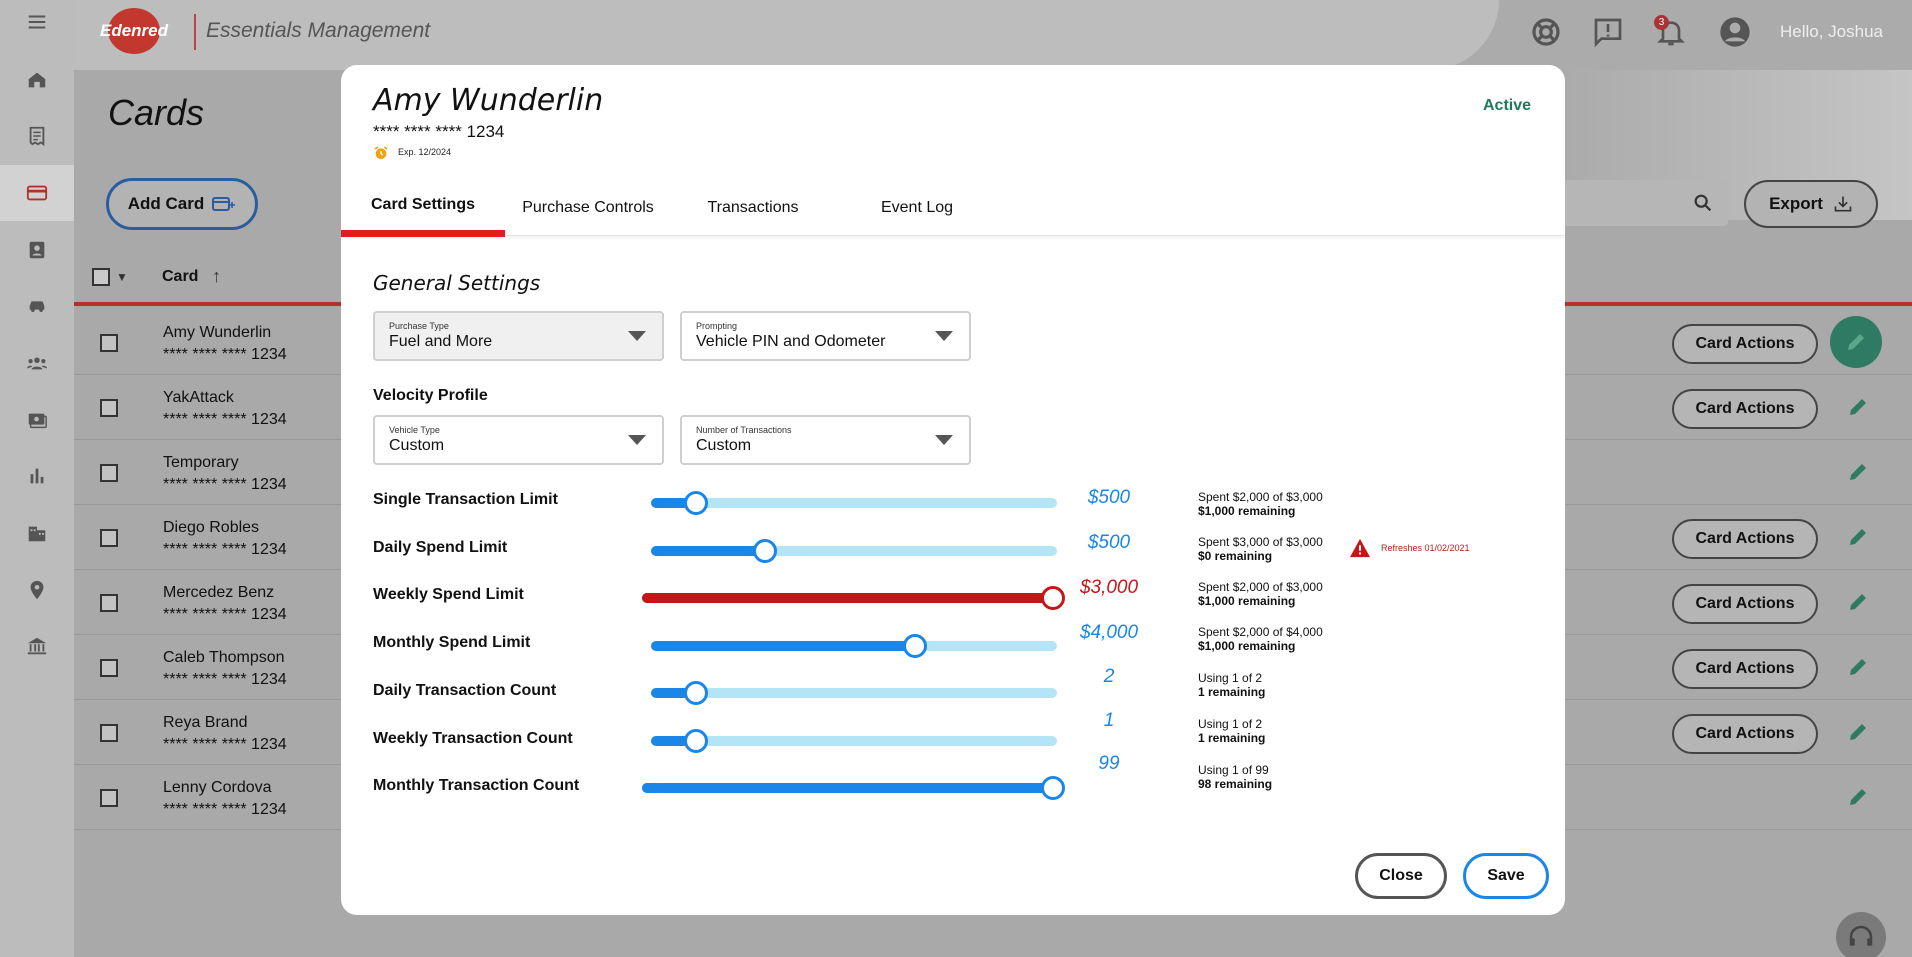  What do you see at coordinates (854, 741) in the screenshot?
I see `weekly-transaction-count-slider` at bounding box center [854, 741].